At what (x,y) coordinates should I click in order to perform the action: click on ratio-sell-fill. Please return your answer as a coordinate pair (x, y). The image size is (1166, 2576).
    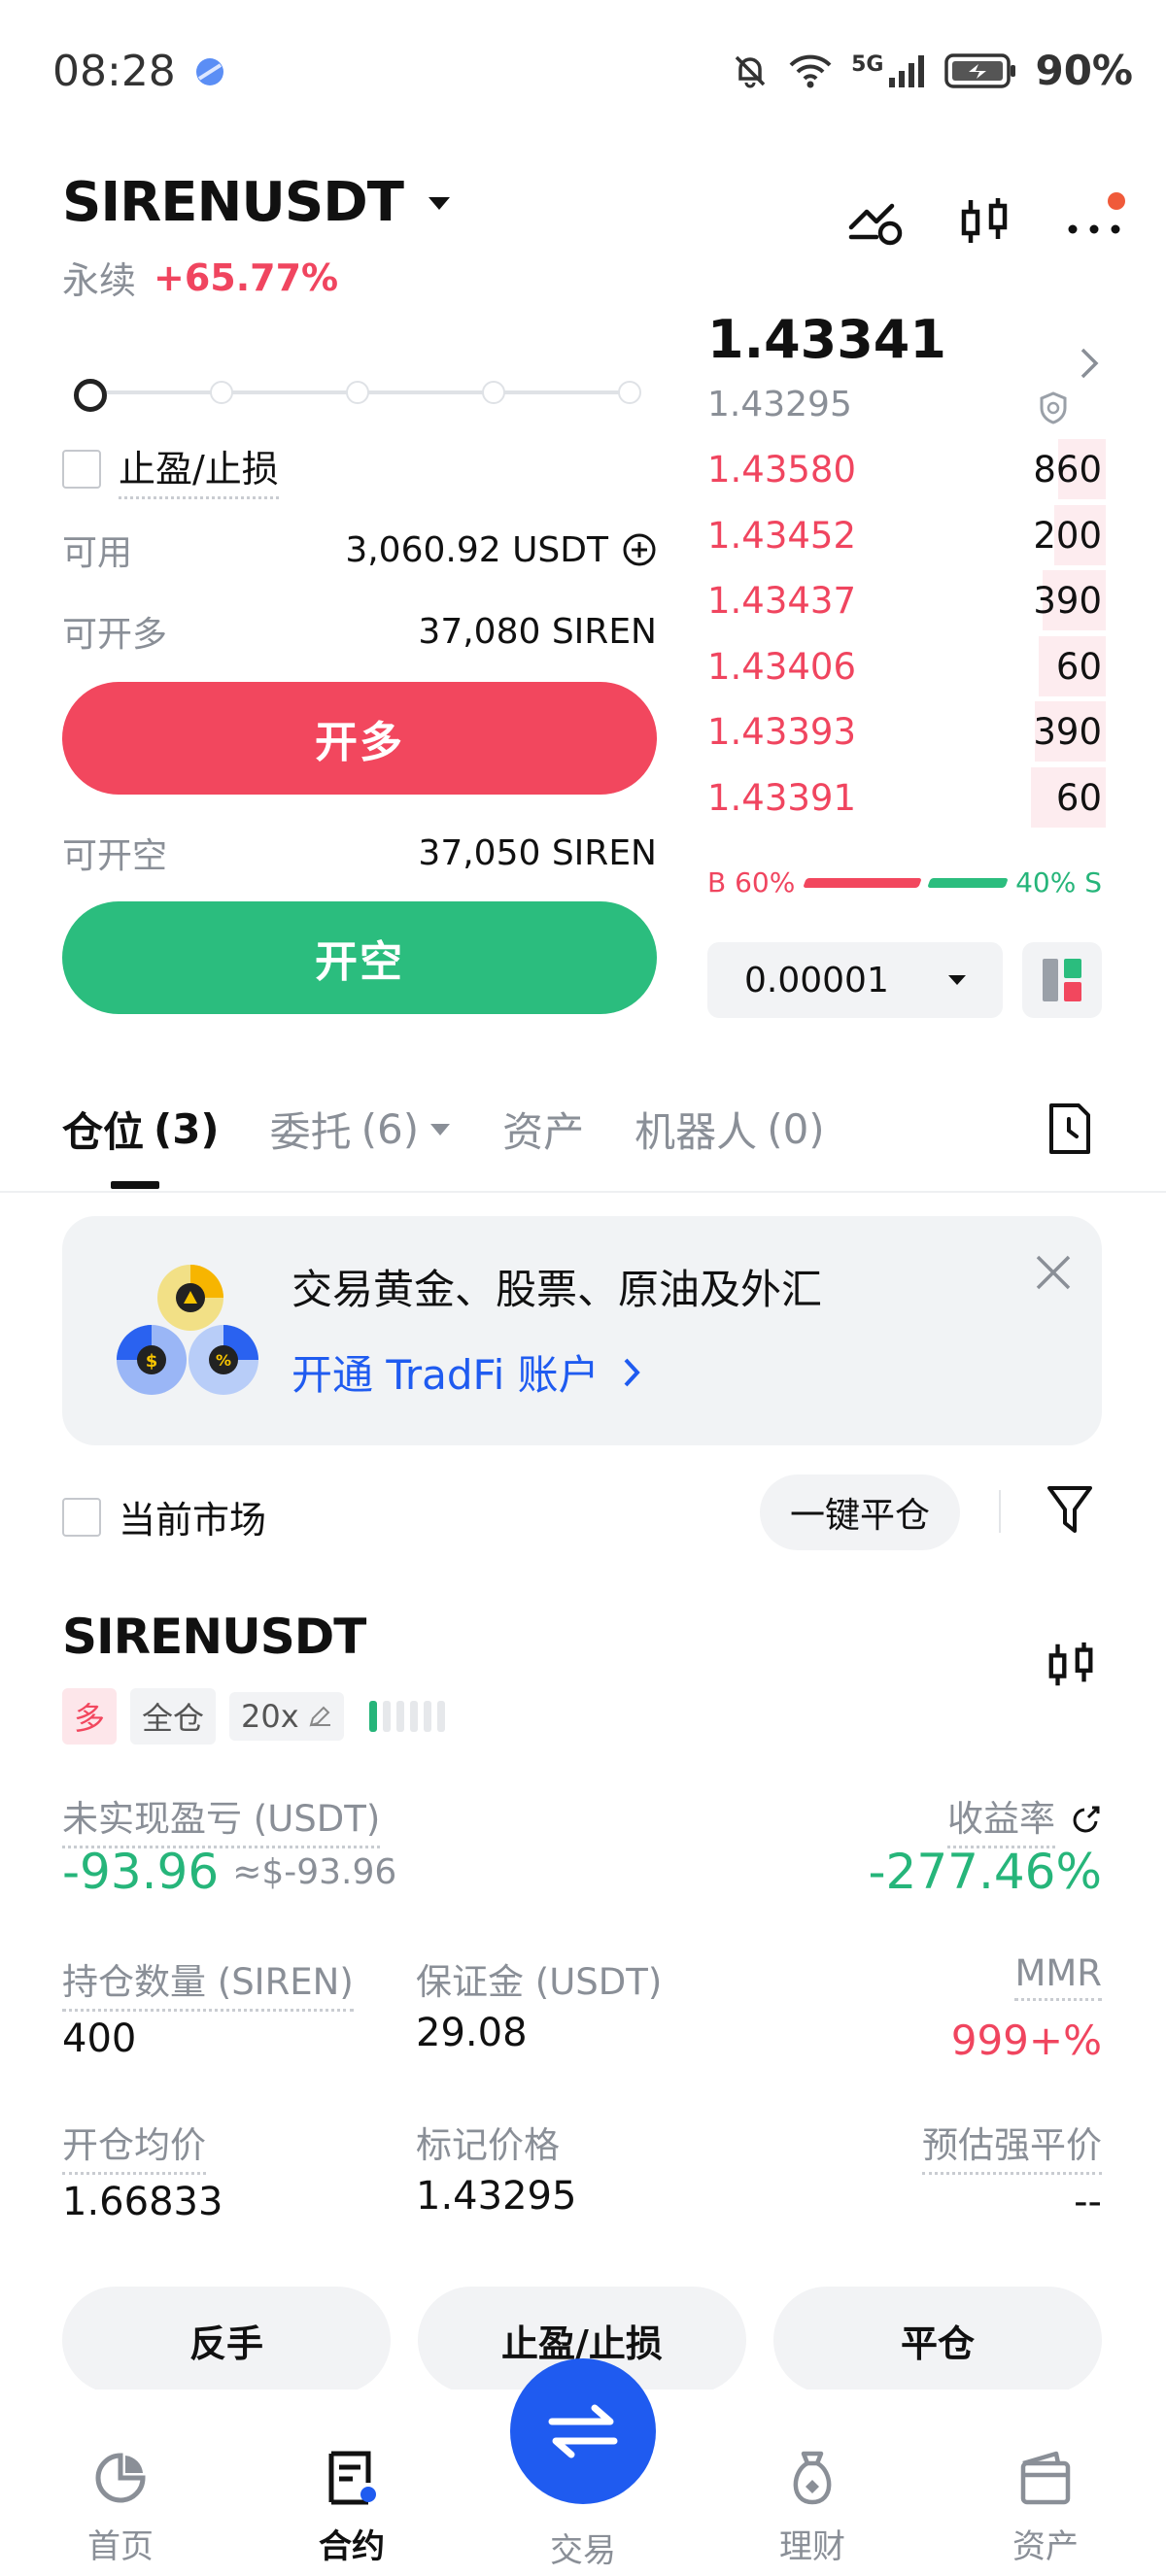
    Looking at the image, I should click on (967, 882).